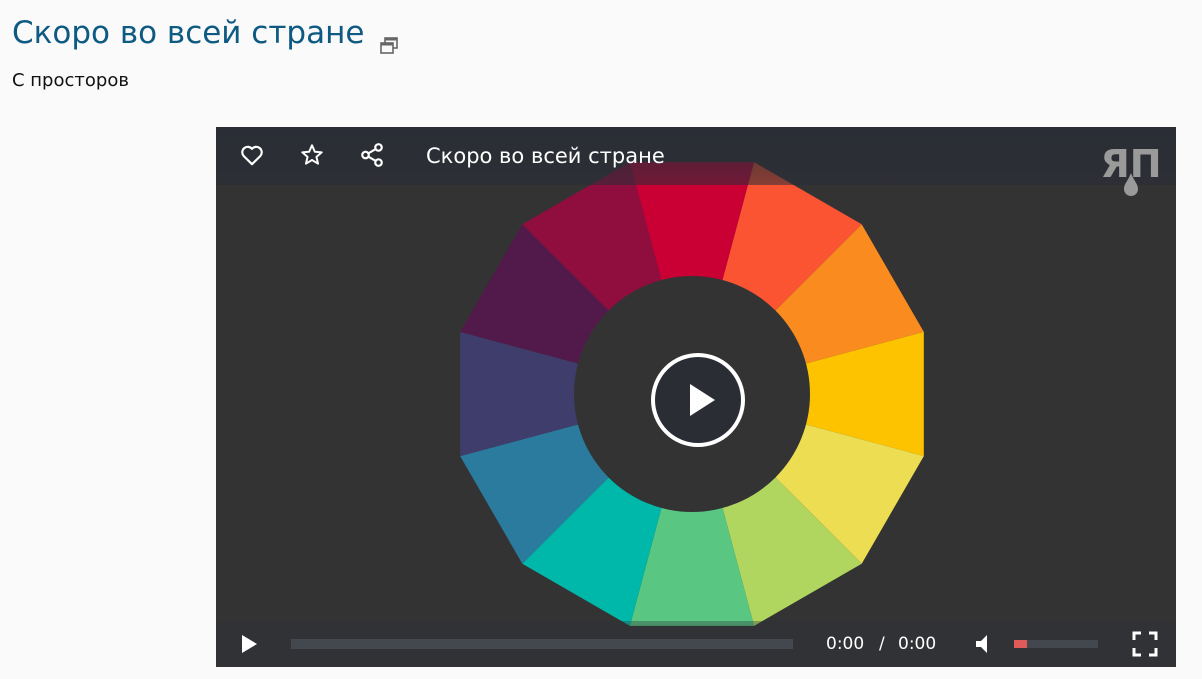 Image resolution: width=1202 pixels, height=679 pixels. Describe the element at coordinates (542, 644) in the screenshot. I see `progress-bar` at that location.